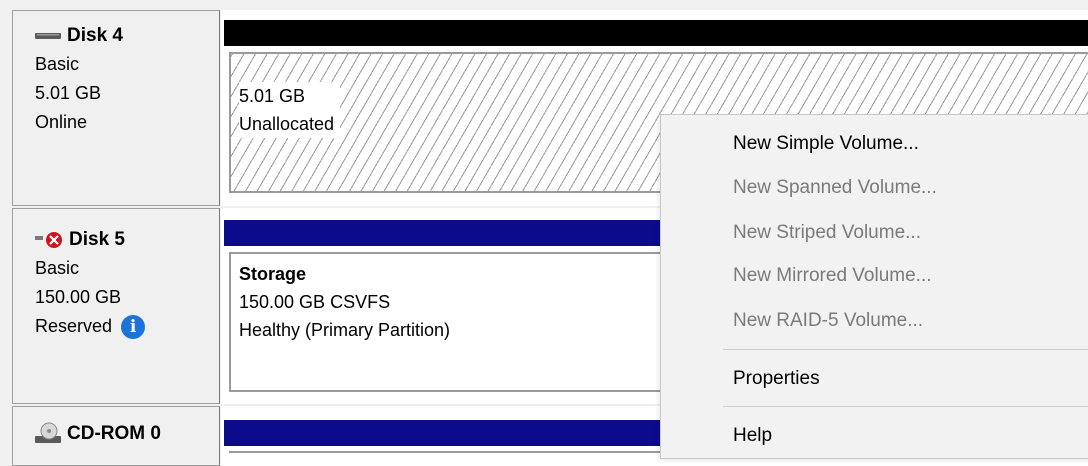  I want to click on disk-name: CD-ROM 0, so click(114, 433).